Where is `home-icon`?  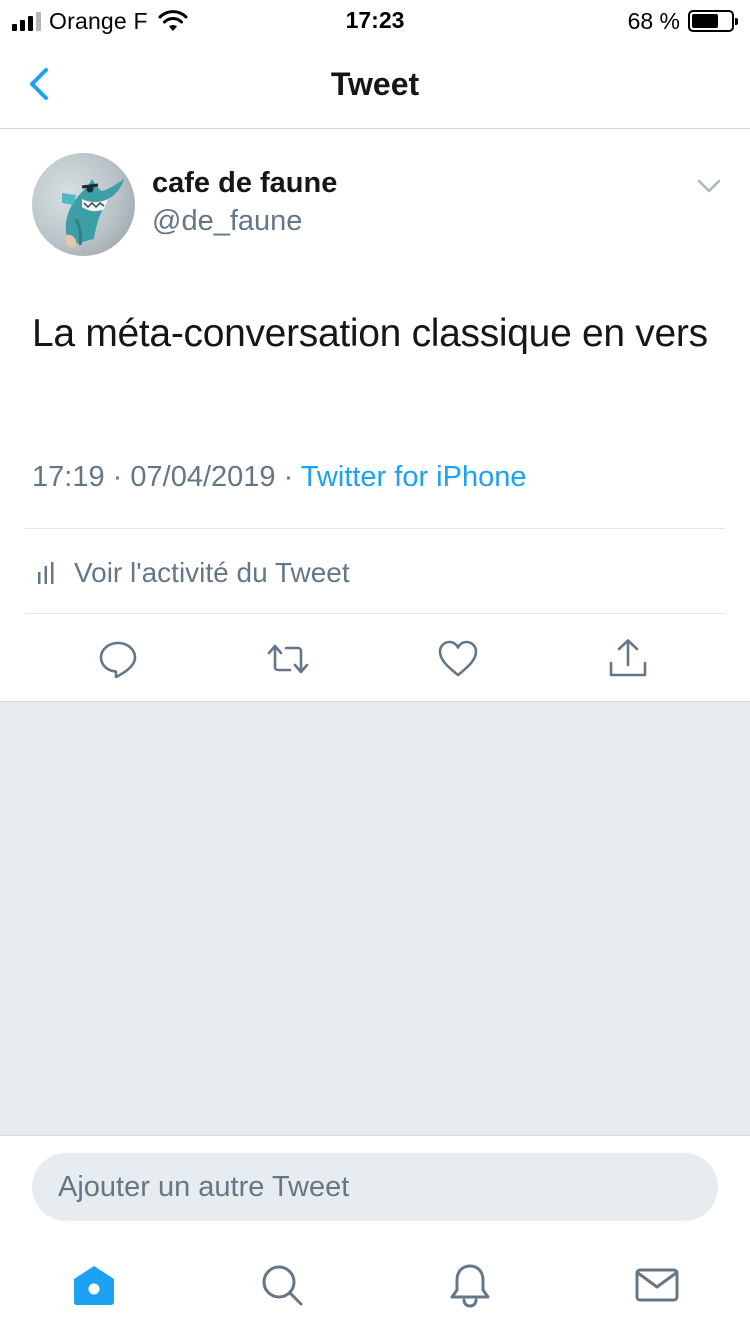
home-icon is located at coordinates (94, 1285).